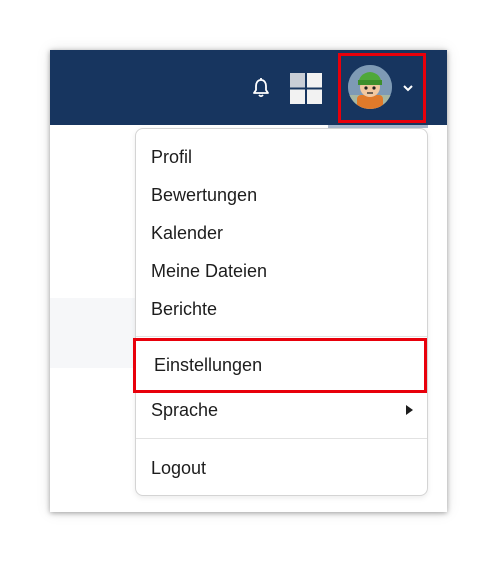 This screenshot has width=502, height=567. Describe the element at coordinates (93, 333) in the screenshot. I see `background-panel` at that location.